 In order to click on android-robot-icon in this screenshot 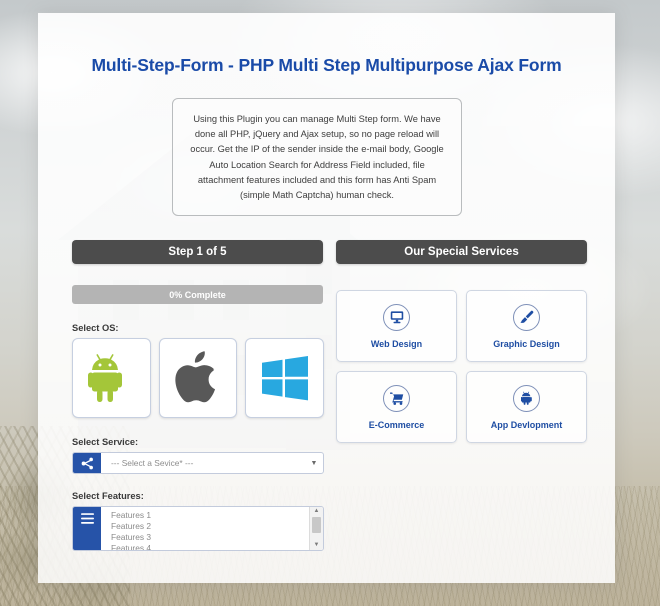, I will do `click(526, 398)`.